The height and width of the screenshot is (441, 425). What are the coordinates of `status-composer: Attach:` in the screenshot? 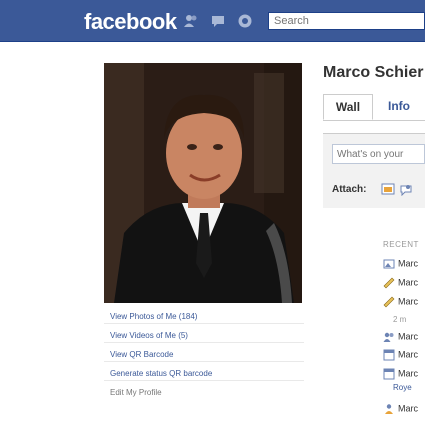 It's located at (374, 170).